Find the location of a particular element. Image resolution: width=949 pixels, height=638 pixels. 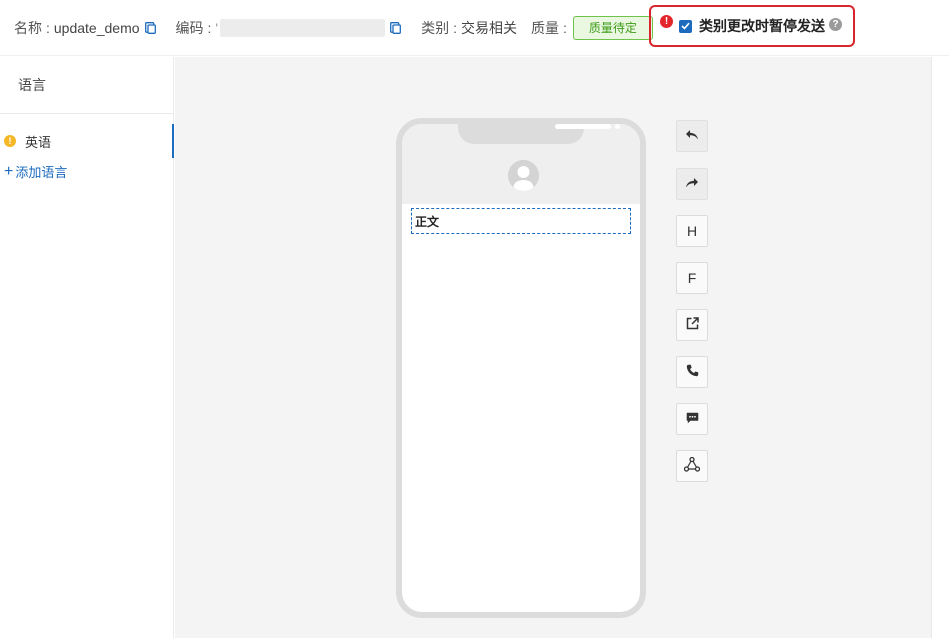

name-value: update_demo is located at coordinates (96, 27).